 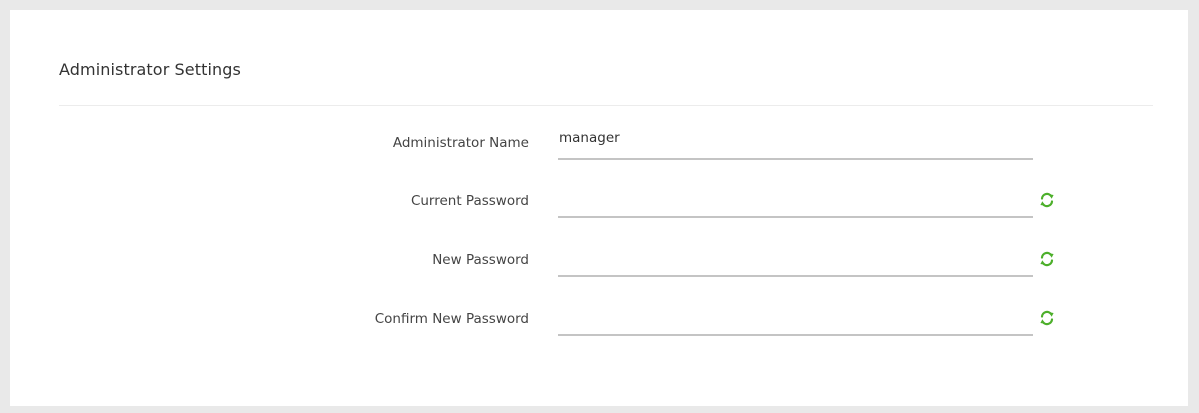 What do you see at coordinates (469, 201) in the screenshot?
I see `current-password-label: Current Password` at bounding box center [469, 201].